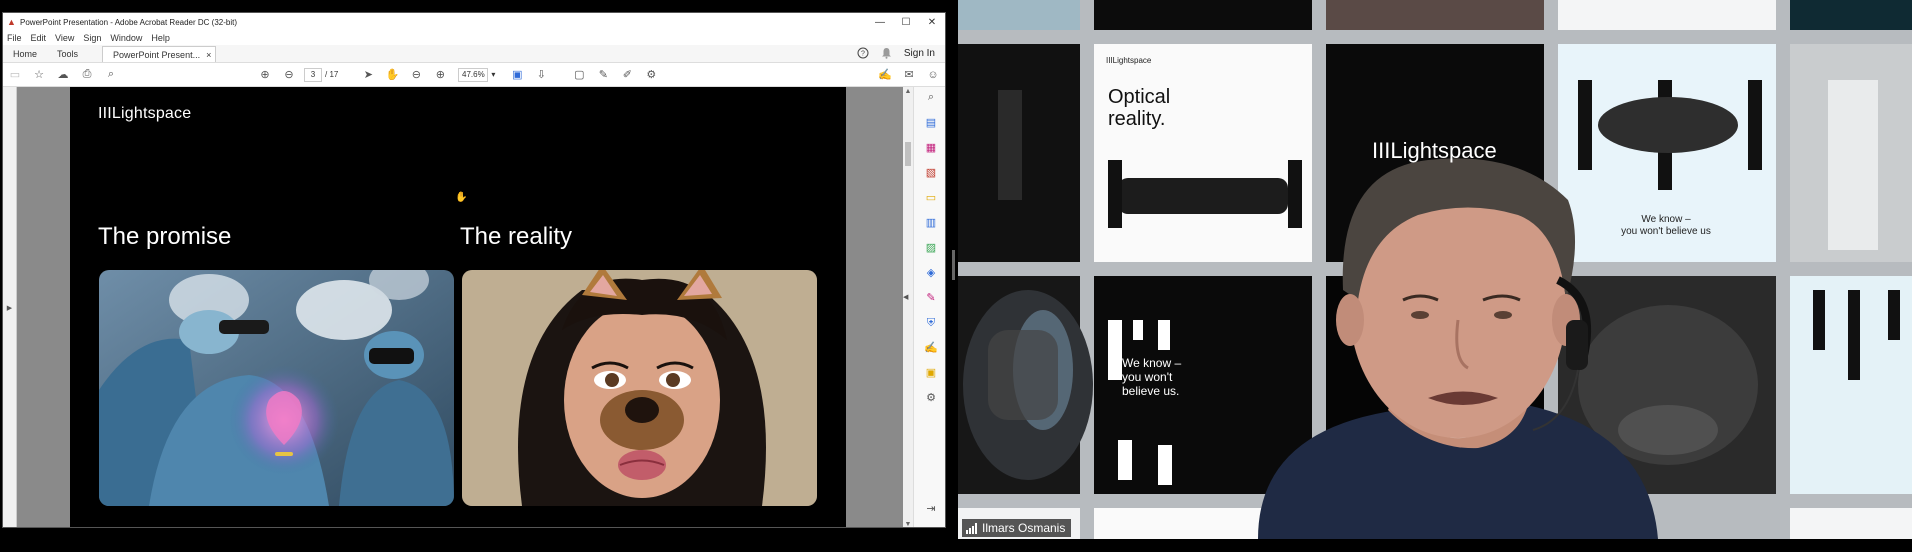  Describe the element at coordinates (1666, 219) in the screenshot. I see `tile-weknow-small-line1: We know –` at that location.